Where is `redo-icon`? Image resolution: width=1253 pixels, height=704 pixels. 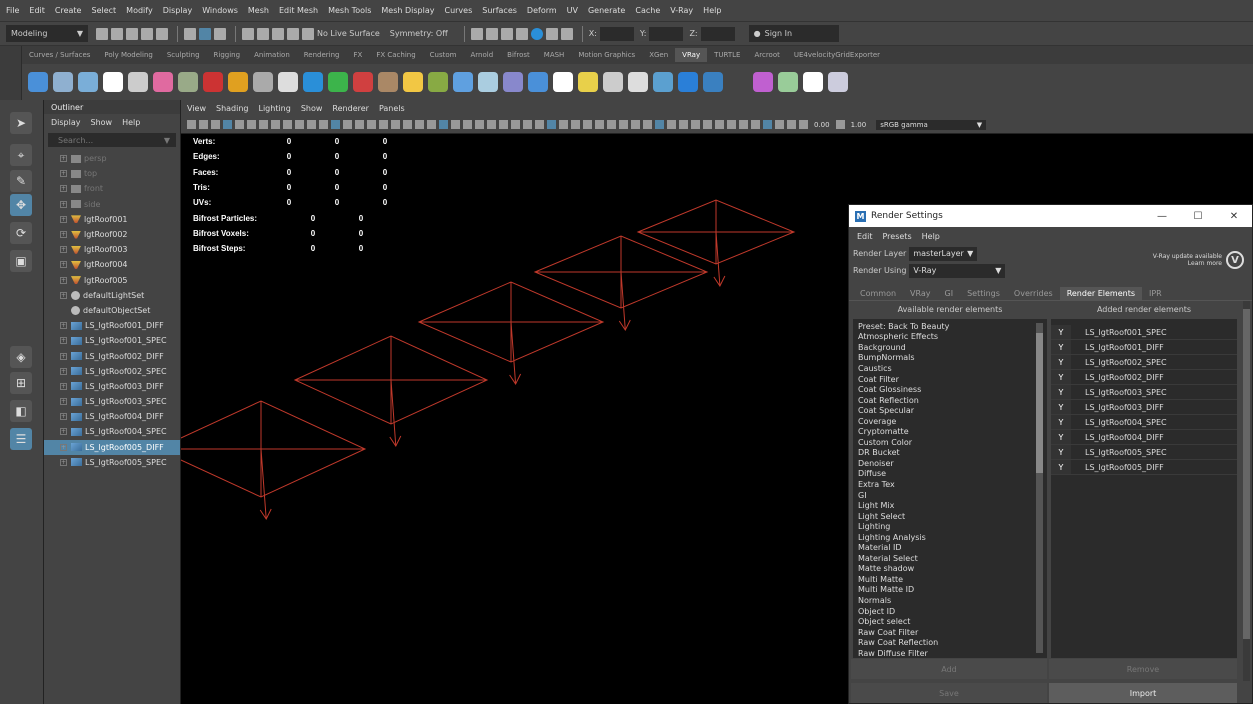 redo-icon is located at coordinates (162, 33).